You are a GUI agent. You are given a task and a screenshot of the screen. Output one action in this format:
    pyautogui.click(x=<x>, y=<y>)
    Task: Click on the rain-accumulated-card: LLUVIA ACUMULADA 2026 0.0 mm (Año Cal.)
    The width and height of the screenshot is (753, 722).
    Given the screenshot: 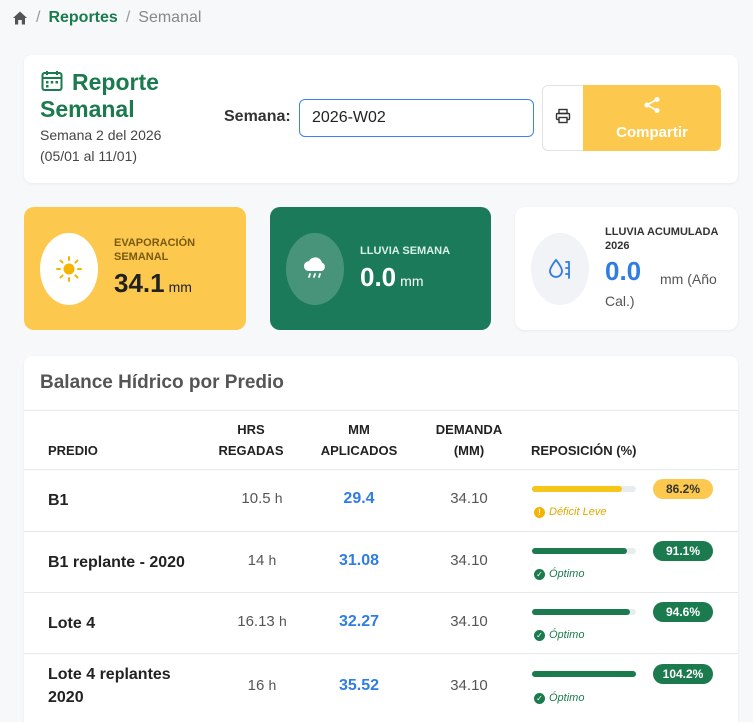 What is the action you would take?
    pyautogui.click(x=626, y=268)
    